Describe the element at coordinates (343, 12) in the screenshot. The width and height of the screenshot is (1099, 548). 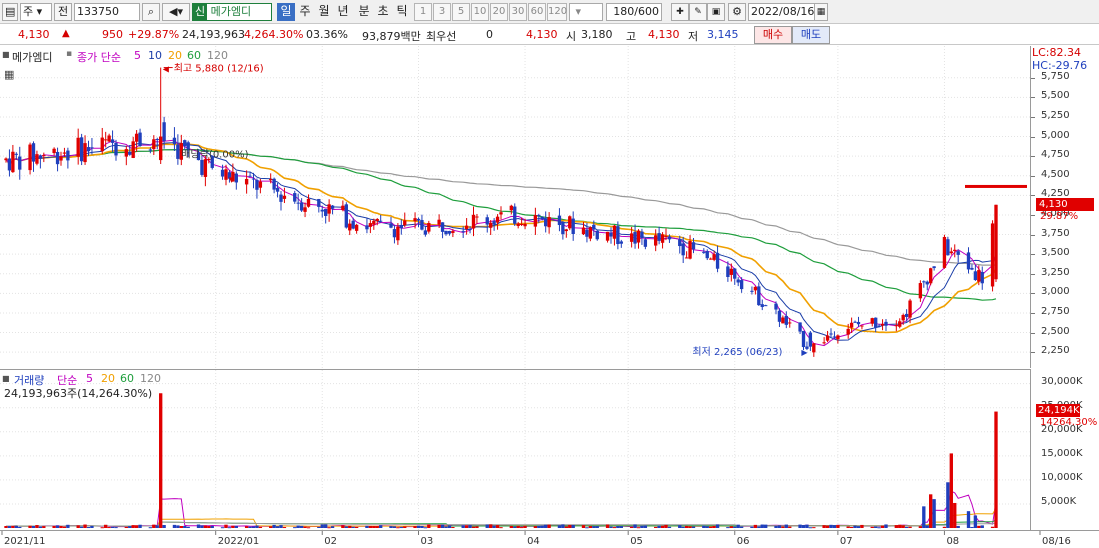
I see `period-tab-year: 년` at that location.